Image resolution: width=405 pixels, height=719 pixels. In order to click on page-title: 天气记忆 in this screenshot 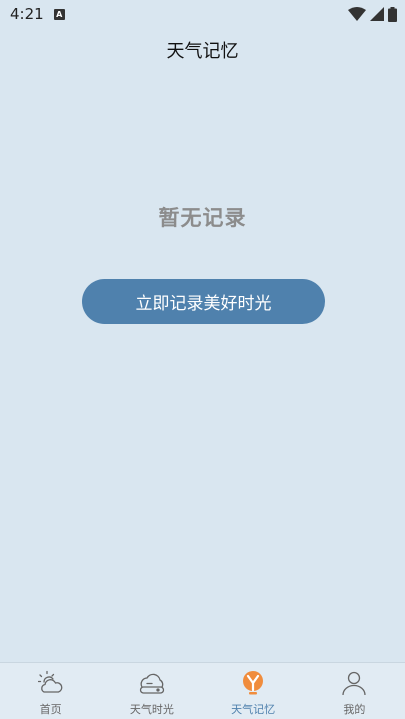, I will do `click(202, 51)`.